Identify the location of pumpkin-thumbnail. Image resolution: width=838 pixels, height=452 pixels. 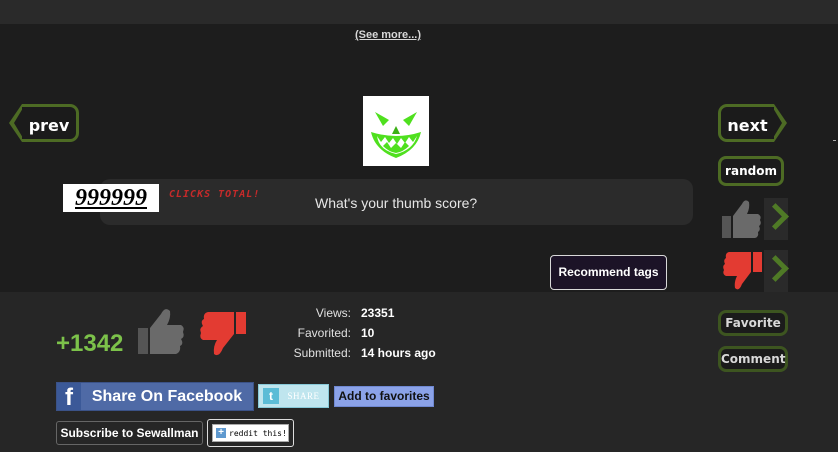
(396, 131).